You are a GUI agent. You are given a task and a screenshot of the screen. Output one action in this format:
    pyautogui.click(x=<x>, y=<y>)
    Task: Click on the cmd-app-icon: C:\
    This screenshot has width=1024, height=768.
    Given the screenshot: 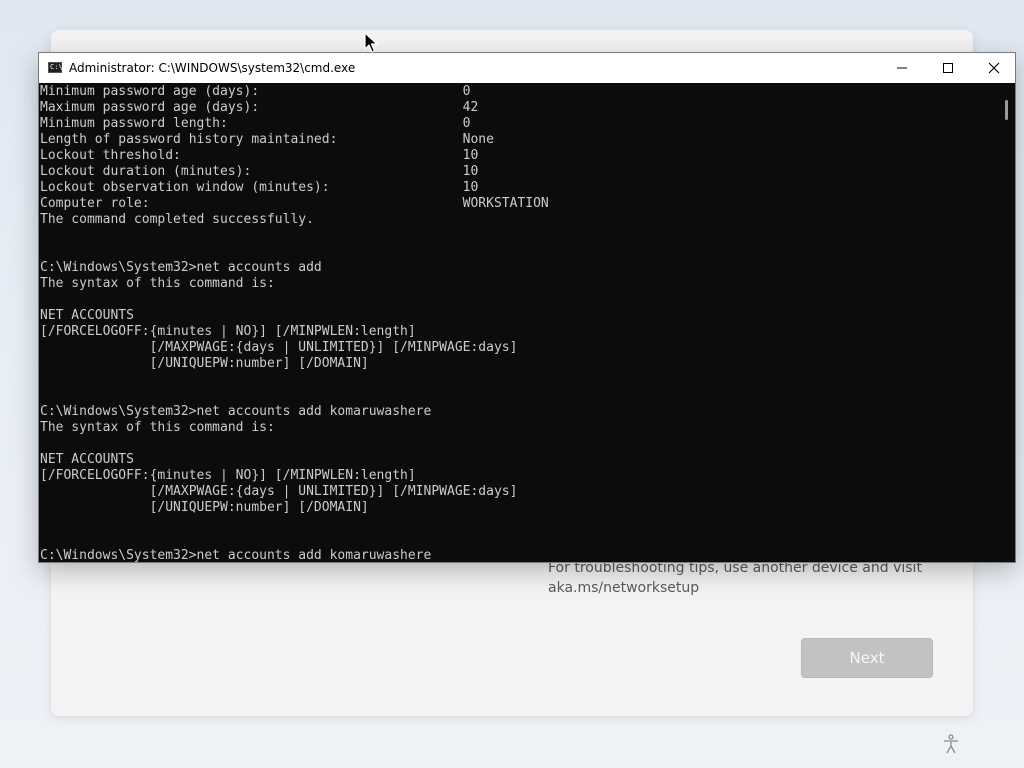 What is the action you would take?
    pyautogui.click(x=55, y=67)
    